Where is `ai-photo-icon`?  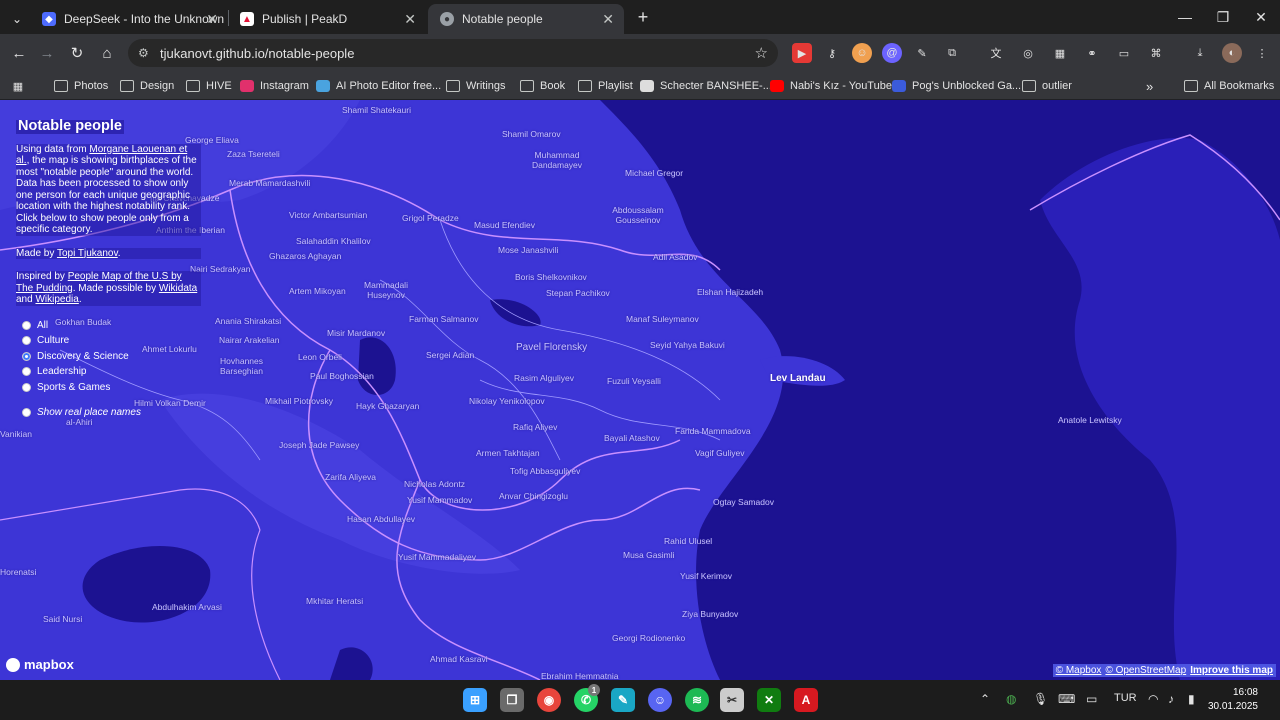
ai-photo-icon is located at coordinates (323, 86).